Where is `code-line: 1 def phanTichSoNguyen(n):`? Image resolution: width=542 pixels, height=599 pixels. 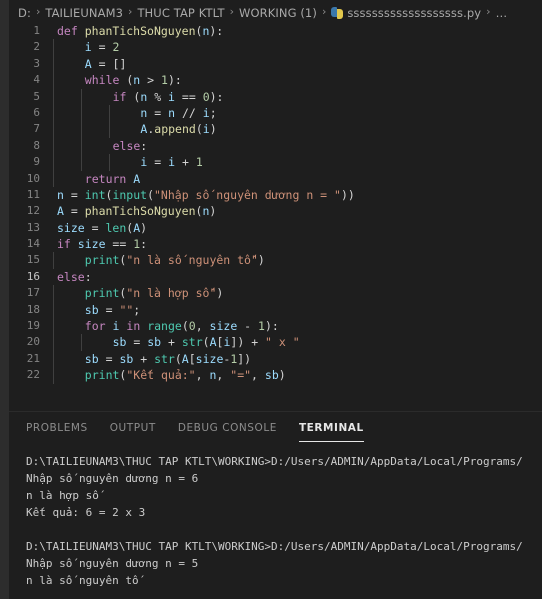 code-line: 1 def phanTichSoNguyen(n): is located at coordinates (275, 31).